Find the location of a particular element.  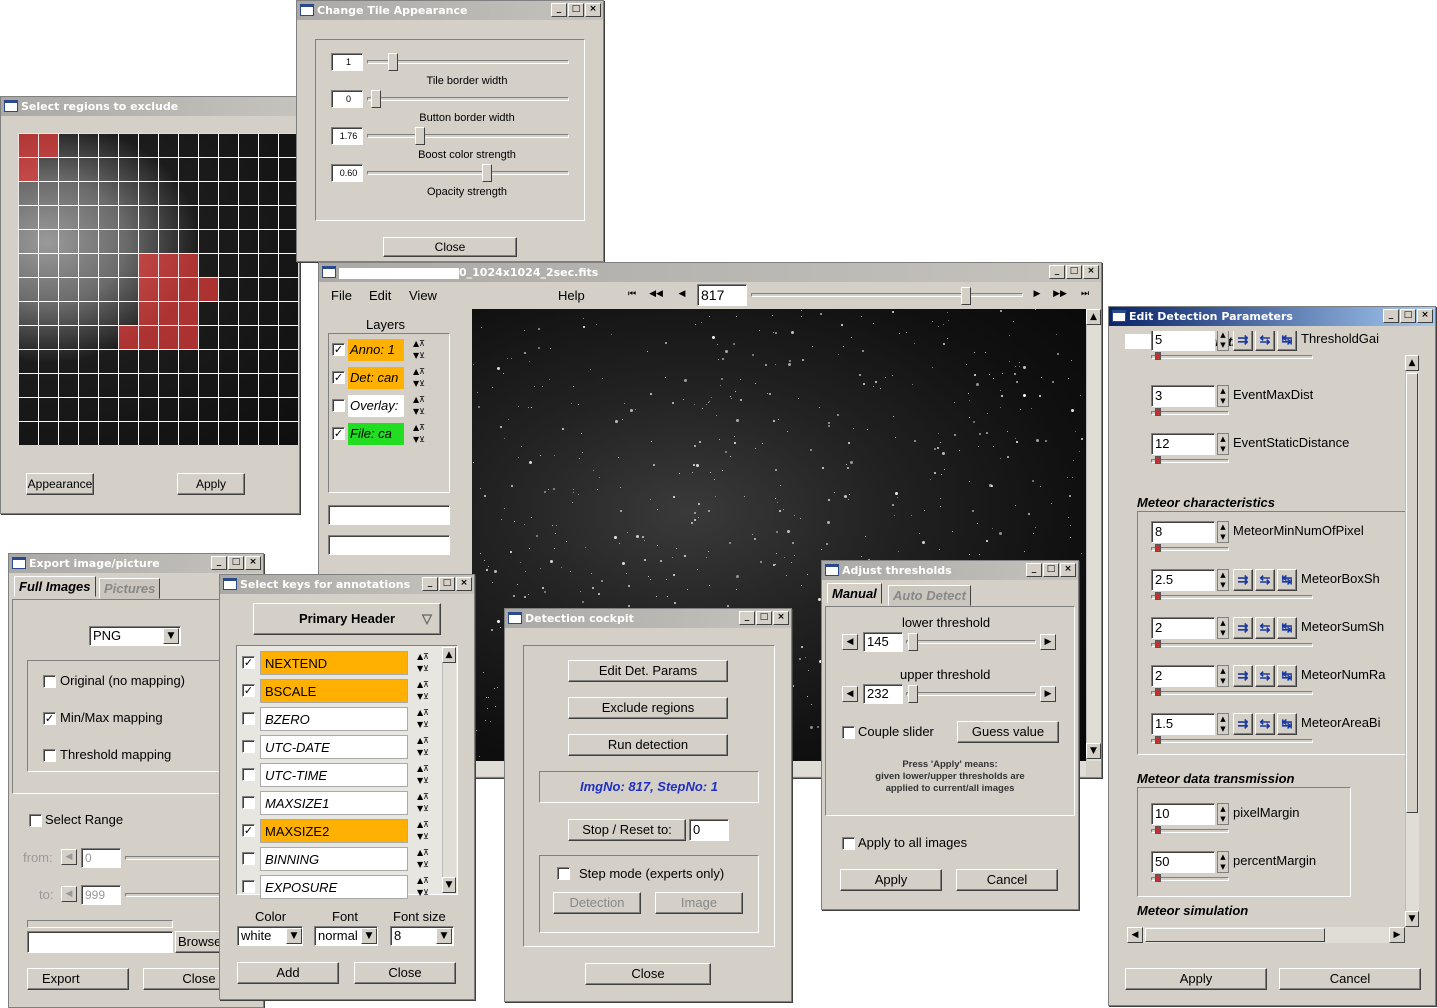

lower-slider-track is located at coordinates (971, 642).